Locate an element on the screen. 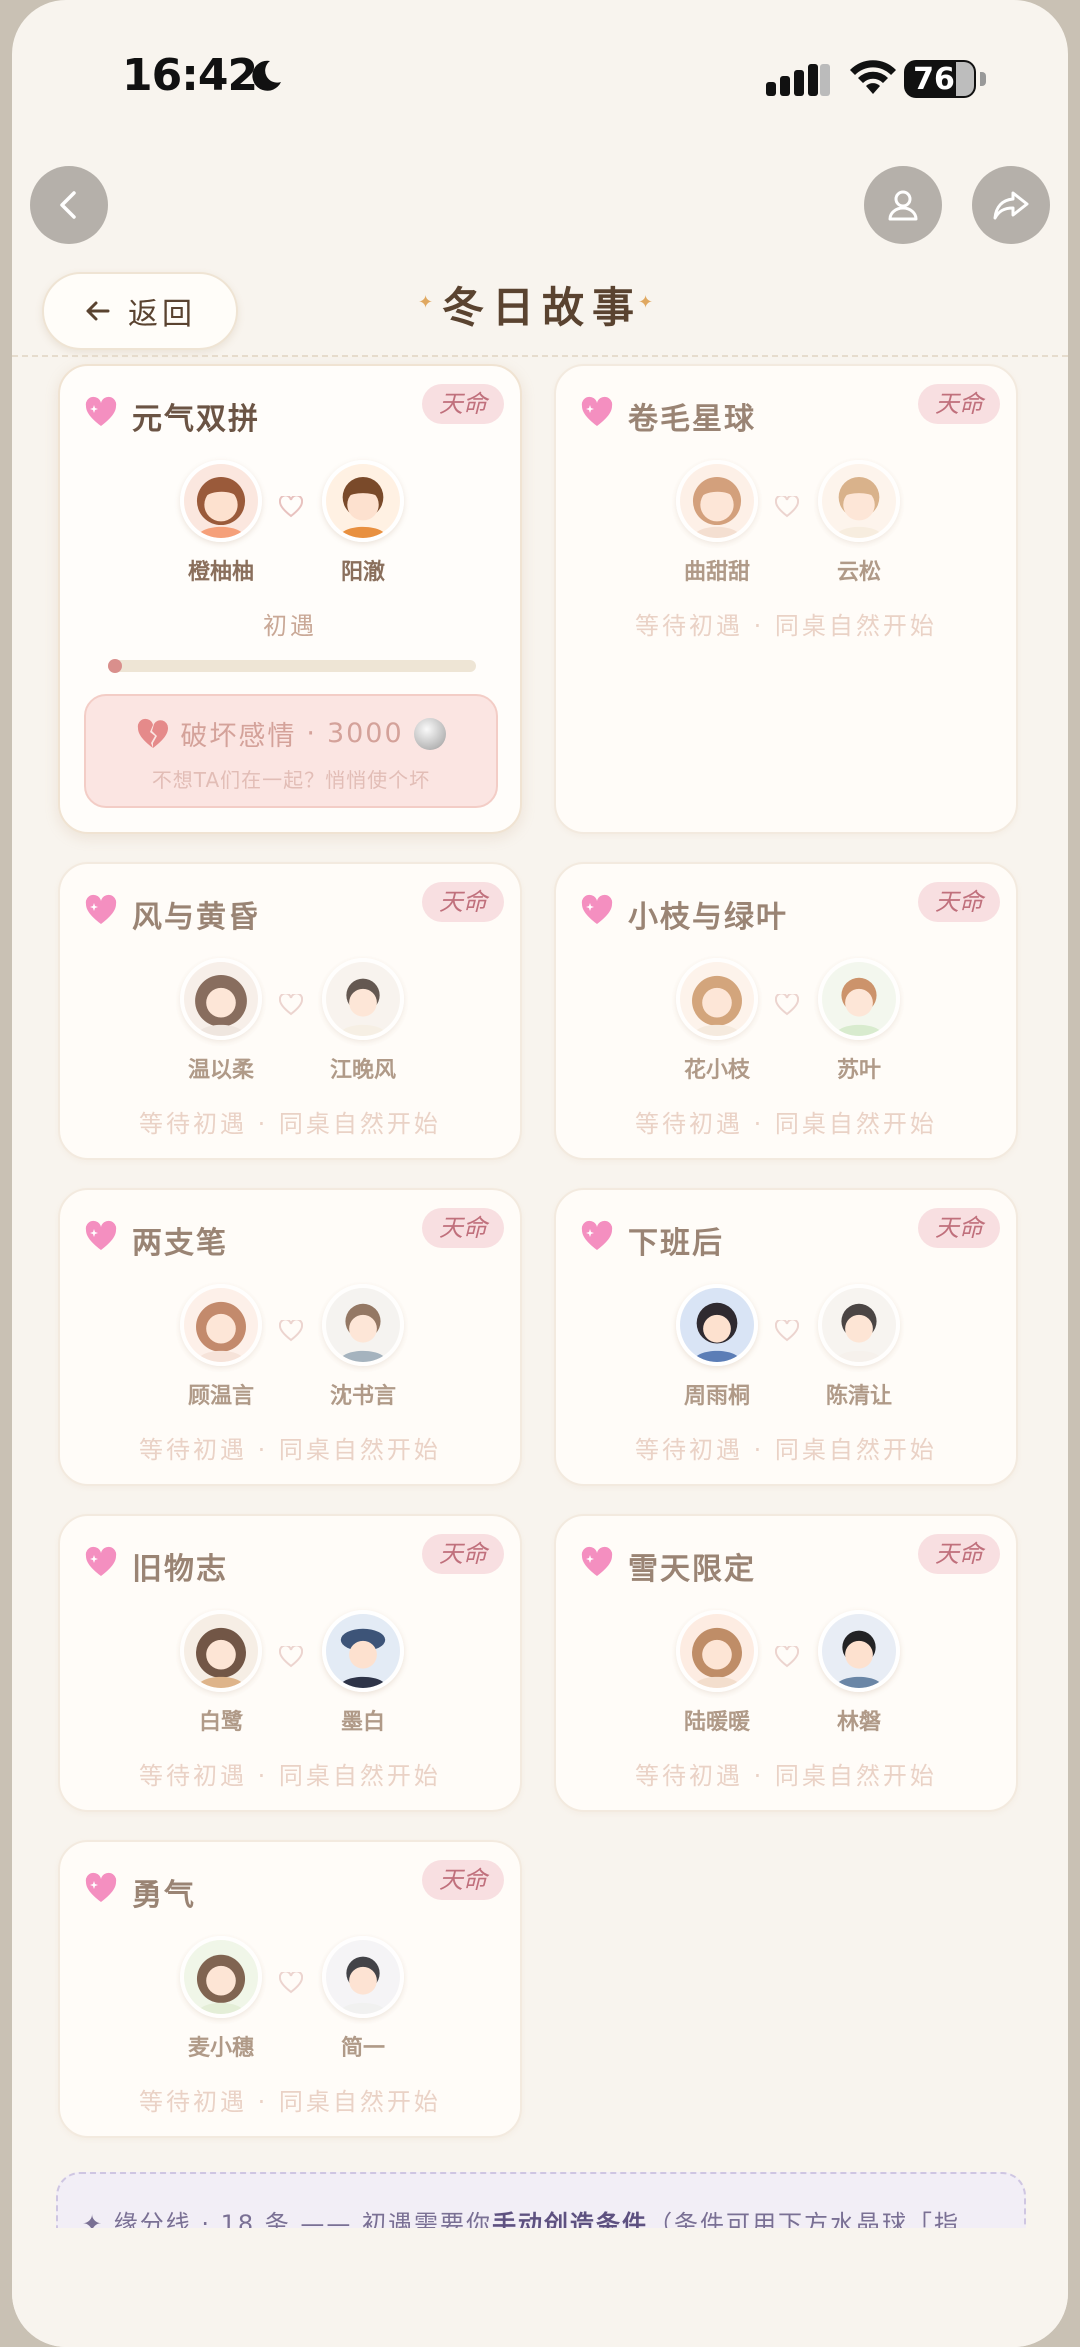 Image resolution: width=1080 pixels, height=2347 pixels. card-title: 下班后 is located at coordinates (676, 1243).